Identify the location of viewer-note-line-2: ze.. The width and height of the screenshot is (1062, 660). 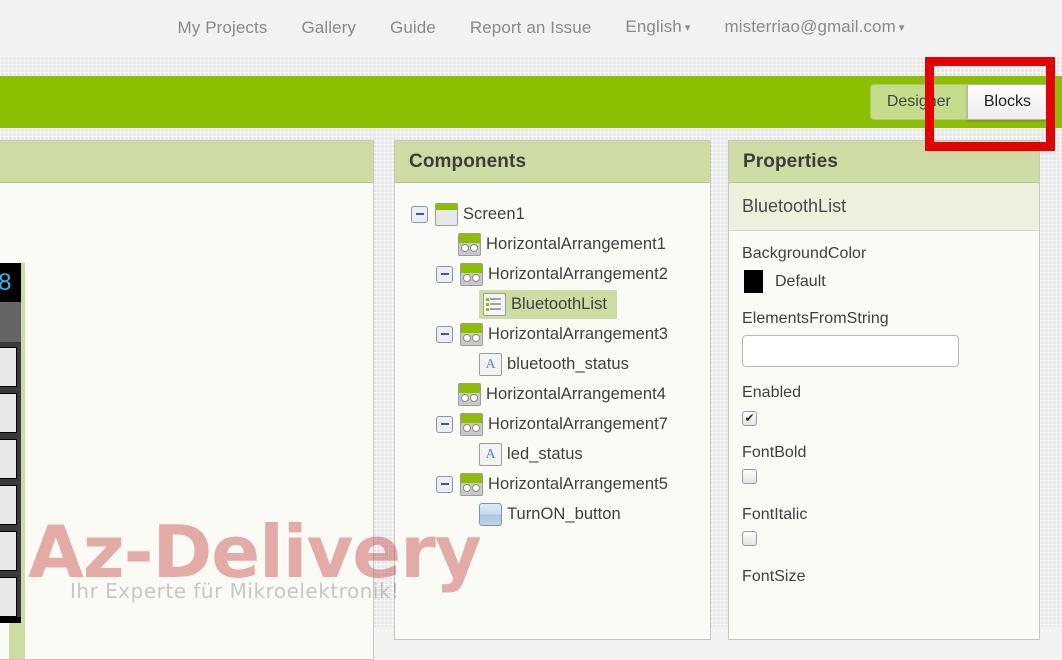
(186, 234).